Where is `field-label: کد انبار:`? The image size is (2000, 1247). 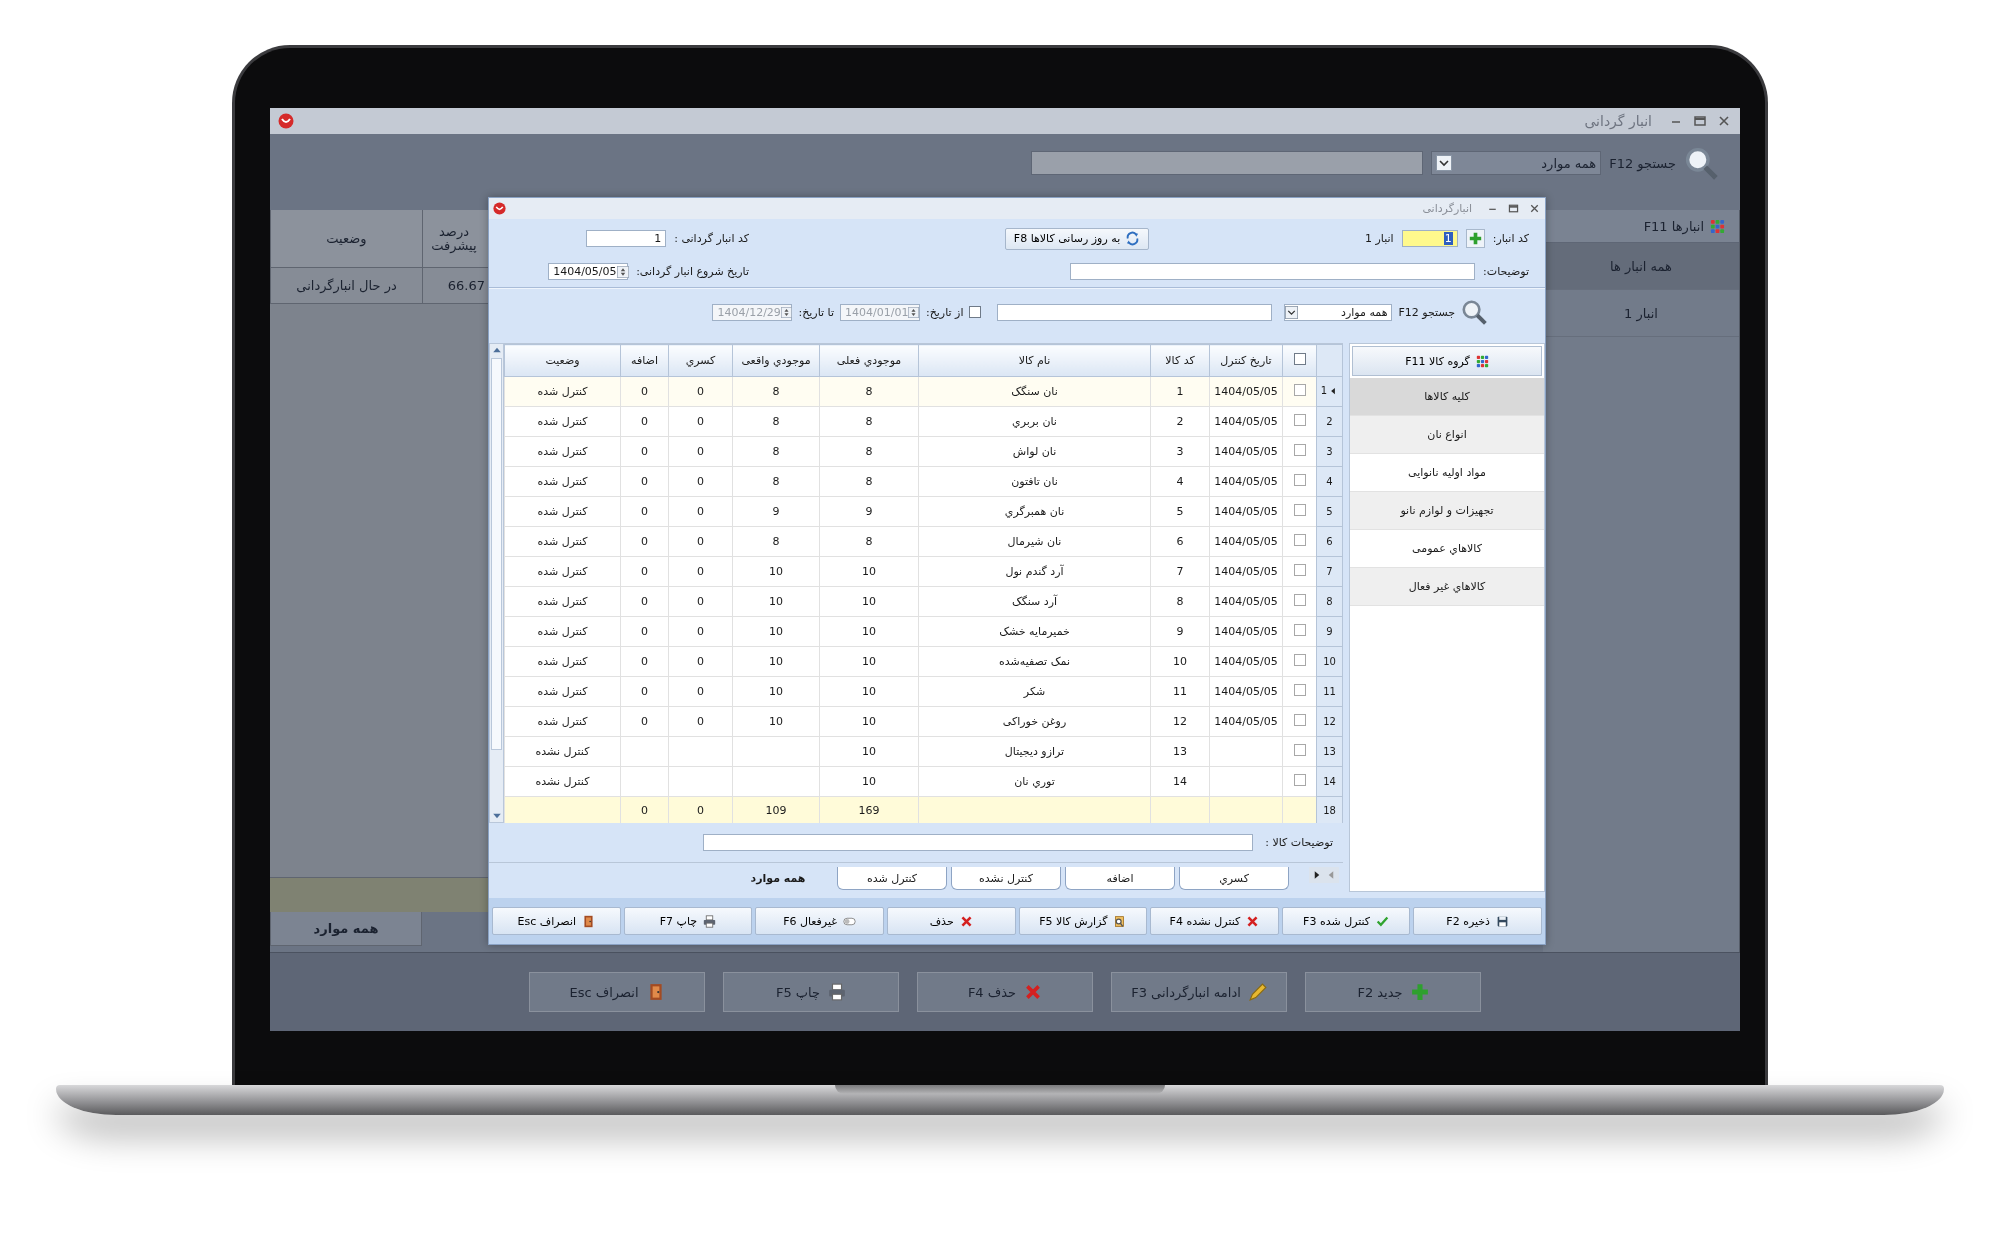
field-label: کد انبار: is located at coordinates (1510, 239).